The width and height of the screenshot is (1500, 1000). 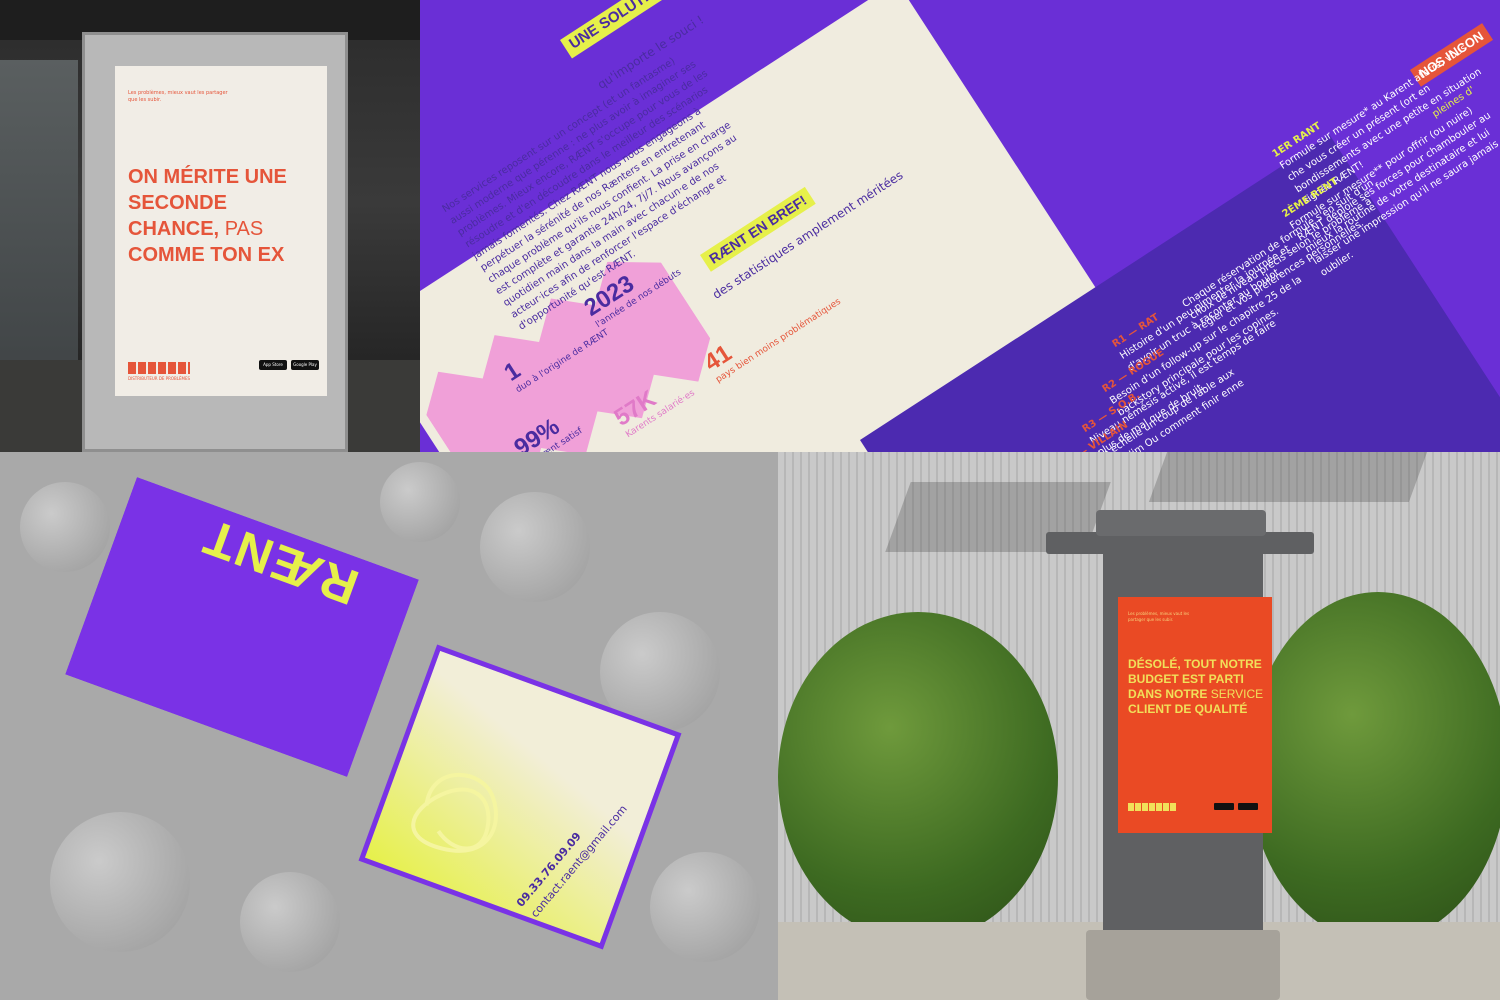 I want to click on headline-part-2: CLIENT DE QUALITÉ, so click(x=1188, y=709).